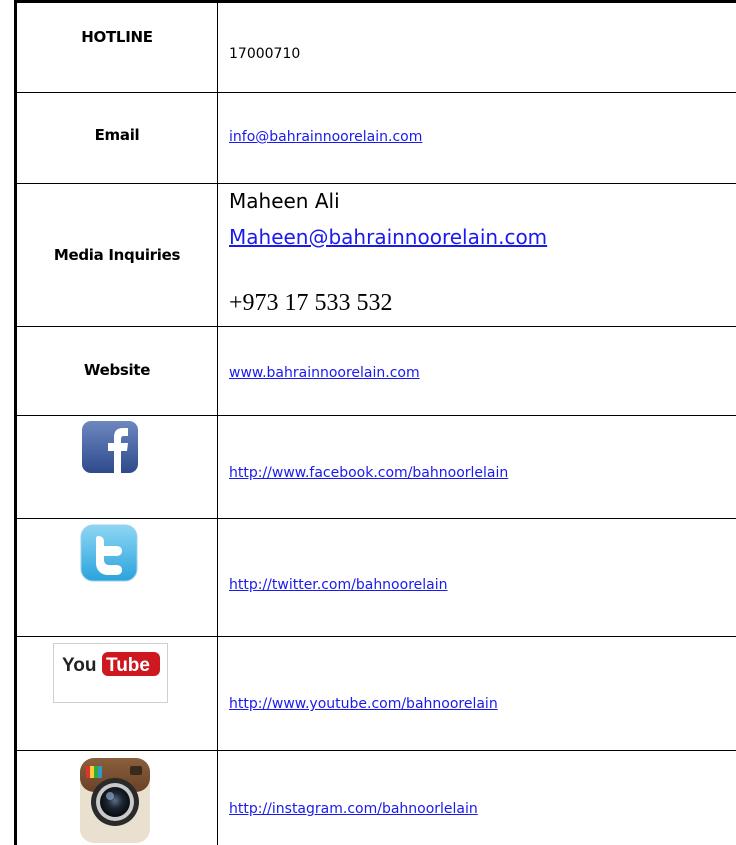  I want to click on hotline-number: 17000710, so click(265, 54).